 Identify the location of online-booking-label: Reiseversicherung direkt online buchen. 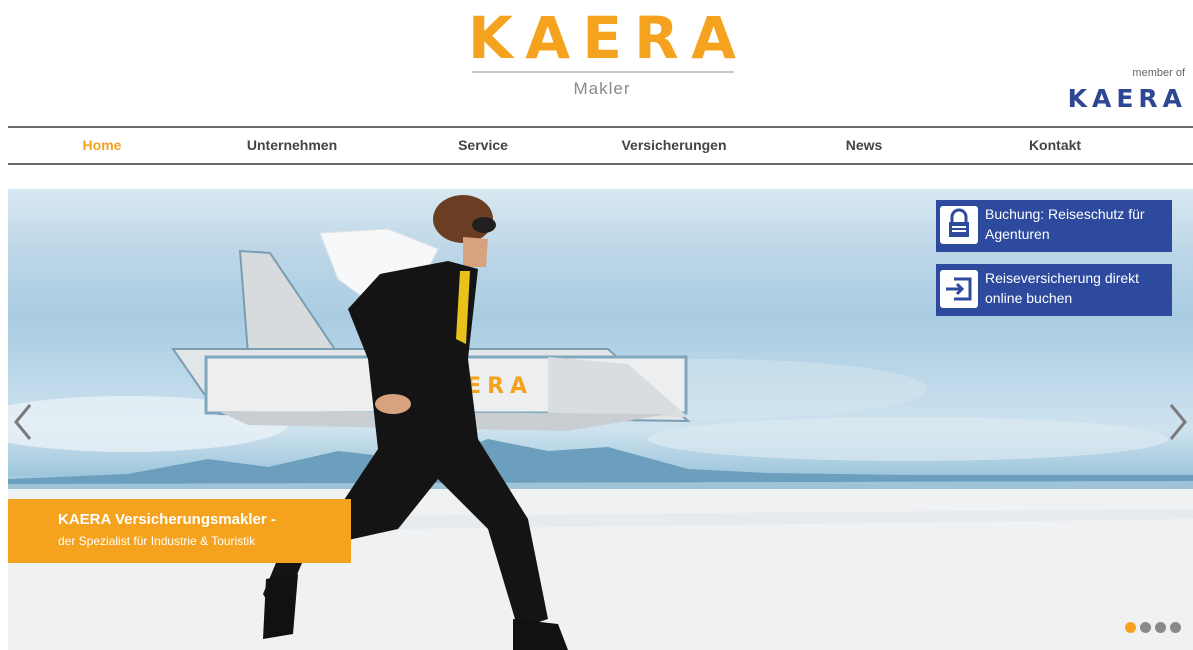
(1062, 288).